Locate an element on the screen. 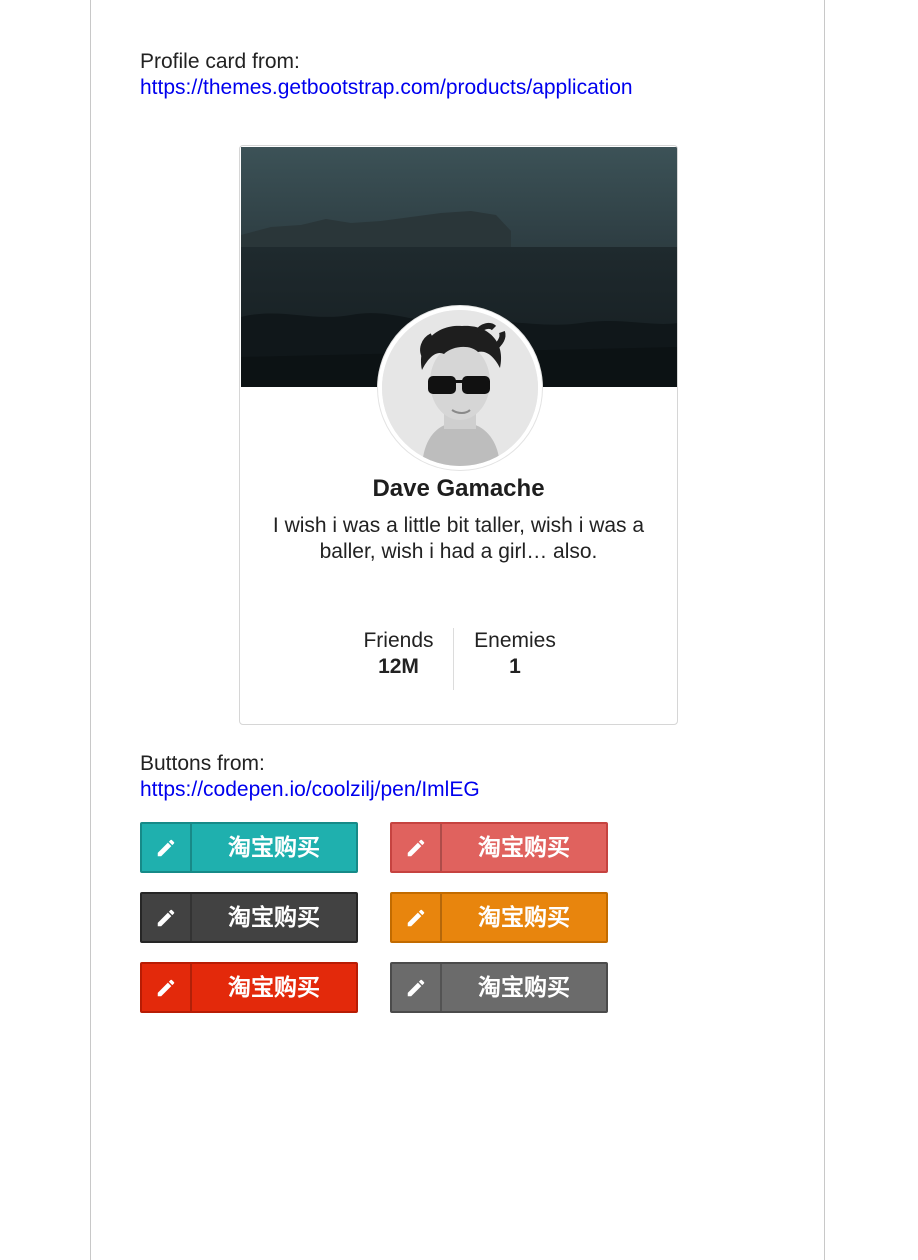 The width and height of the screenshot is (918, 1260). taobao-buy-button-salmon: 淘宝购买 is located at coordinates (499, 847).